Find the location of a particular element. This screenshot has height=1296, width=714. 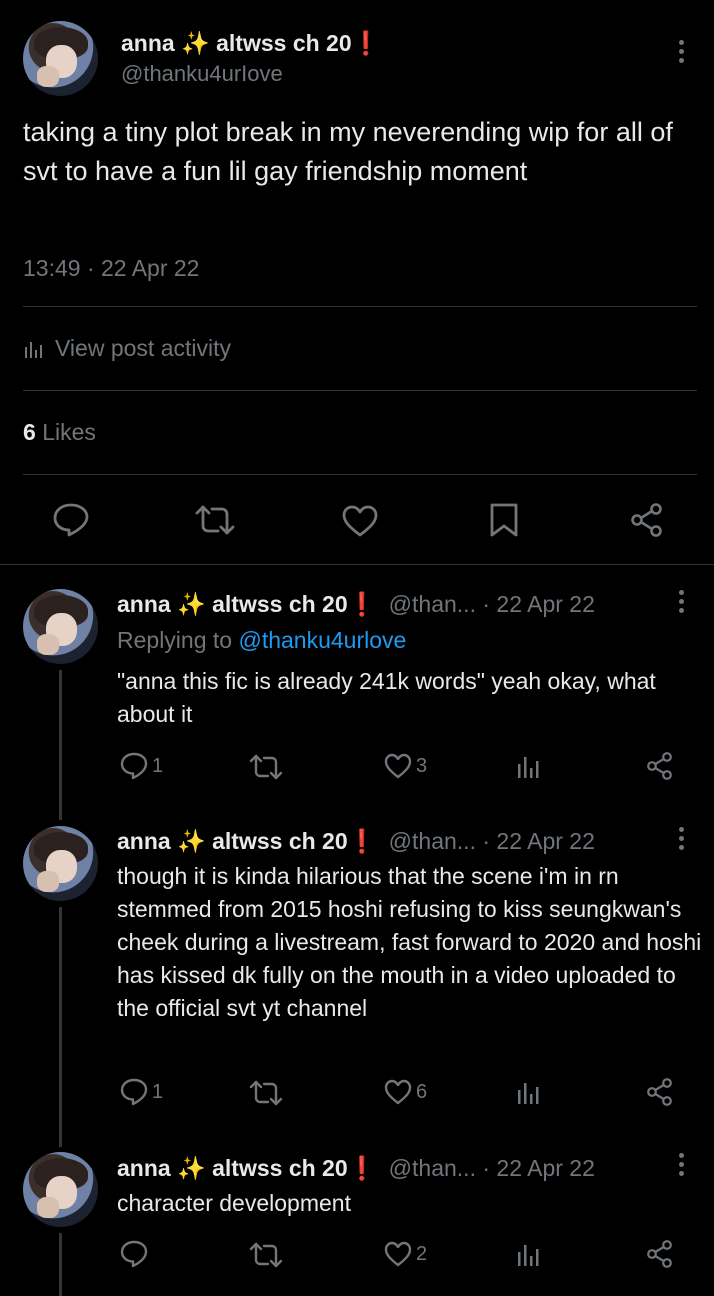

like-icon: 2 is located at coordinates (405, 1254).